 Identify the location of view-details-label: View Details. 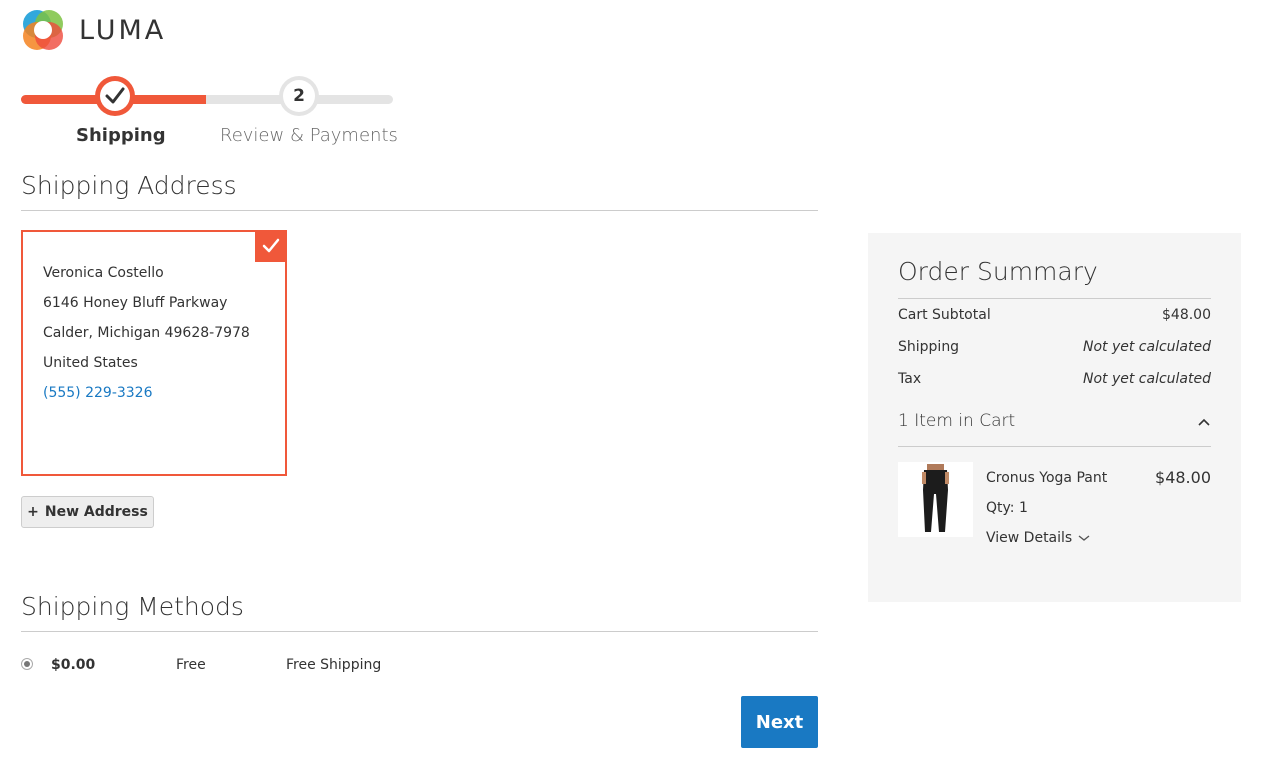
(1029, 538).